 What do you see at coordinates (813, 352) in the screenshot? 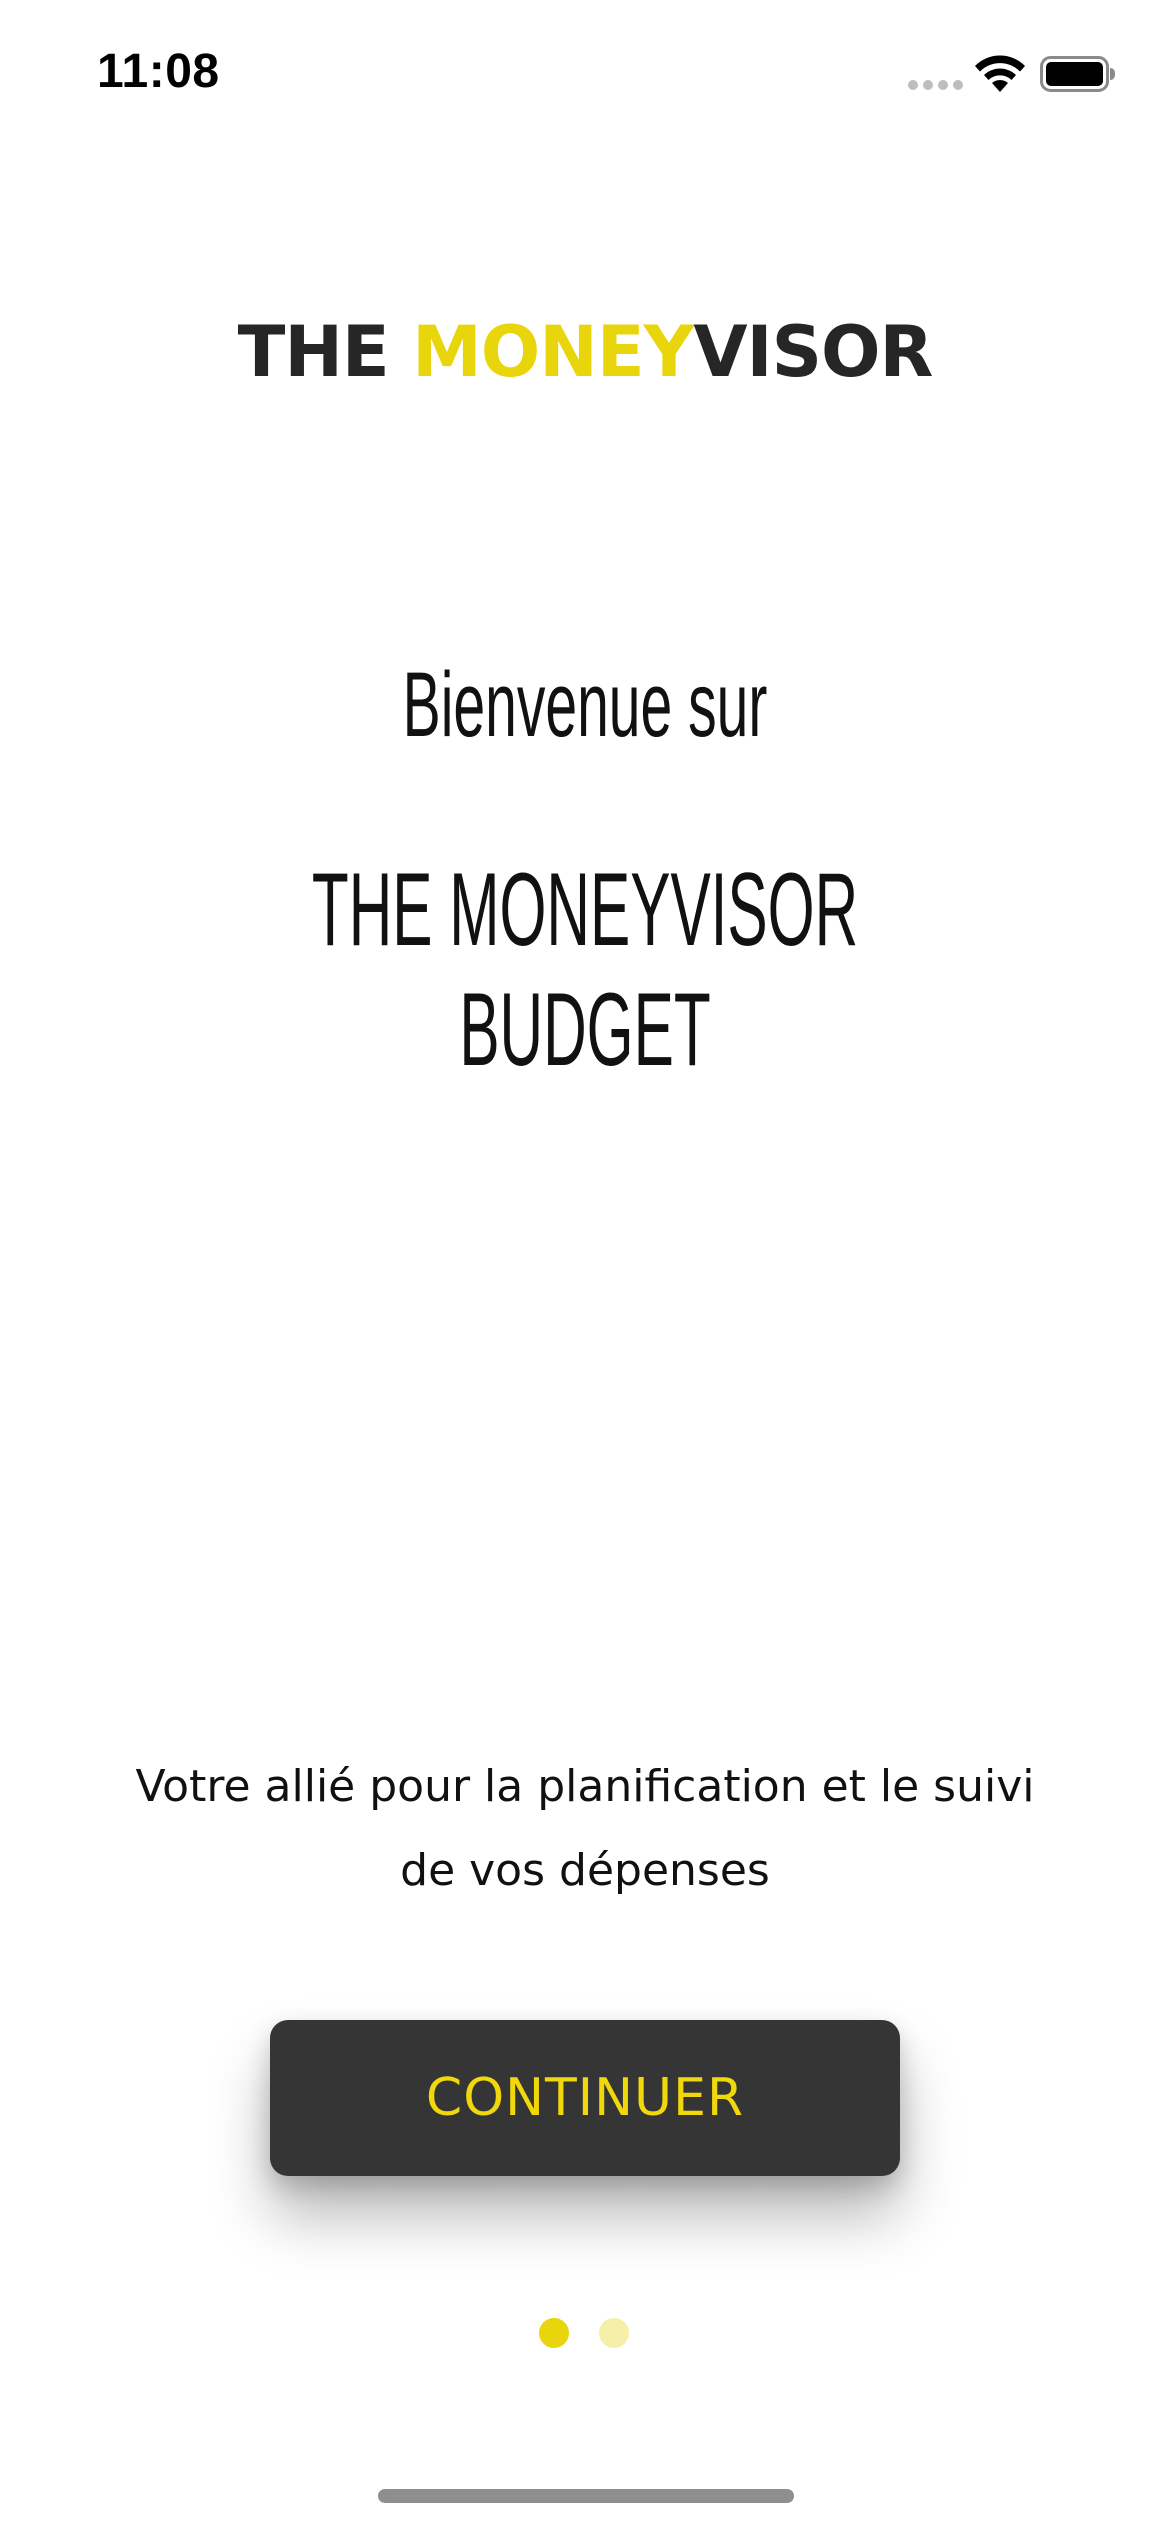
I see `logo-text-visor: VISOR` at bounding box center [813, 352].